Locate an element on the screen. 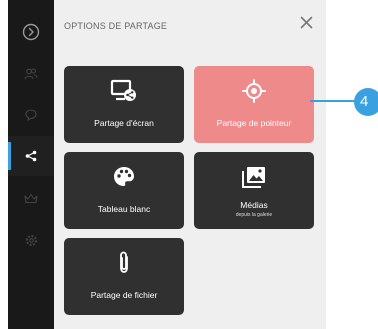 The image size is (378, 329). sidebar-item-settings is located at coordinates (31, 240).